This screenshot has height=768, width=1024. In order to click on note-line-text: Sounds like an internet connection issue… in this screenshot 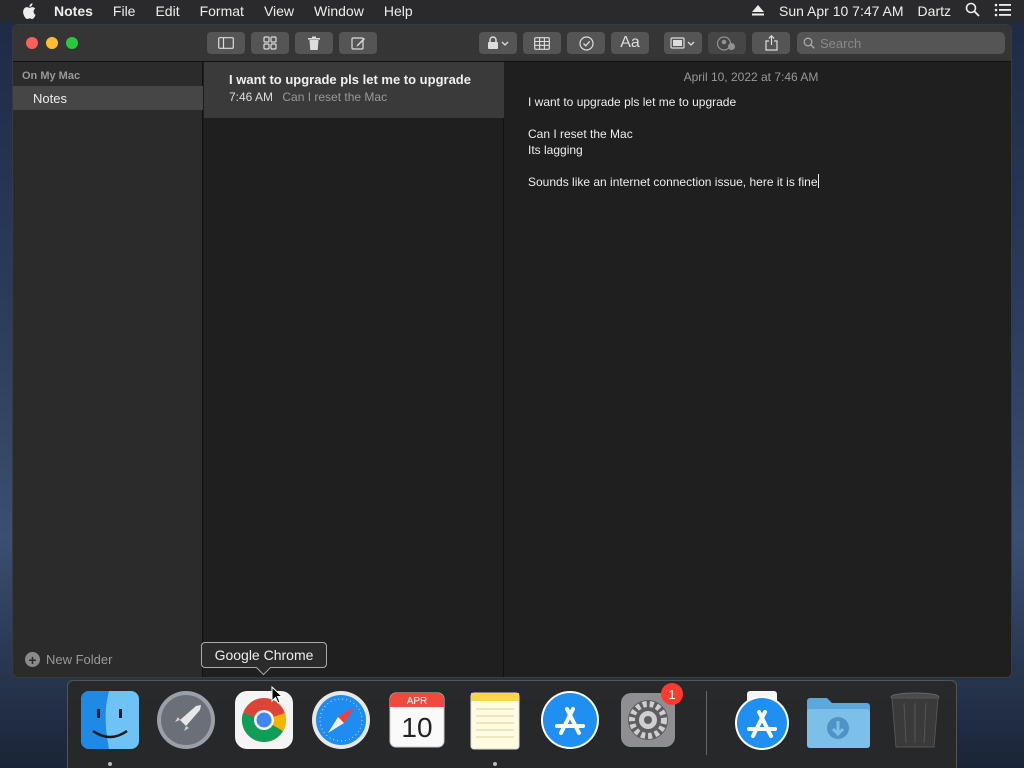, I will do `click(673, 182)`.